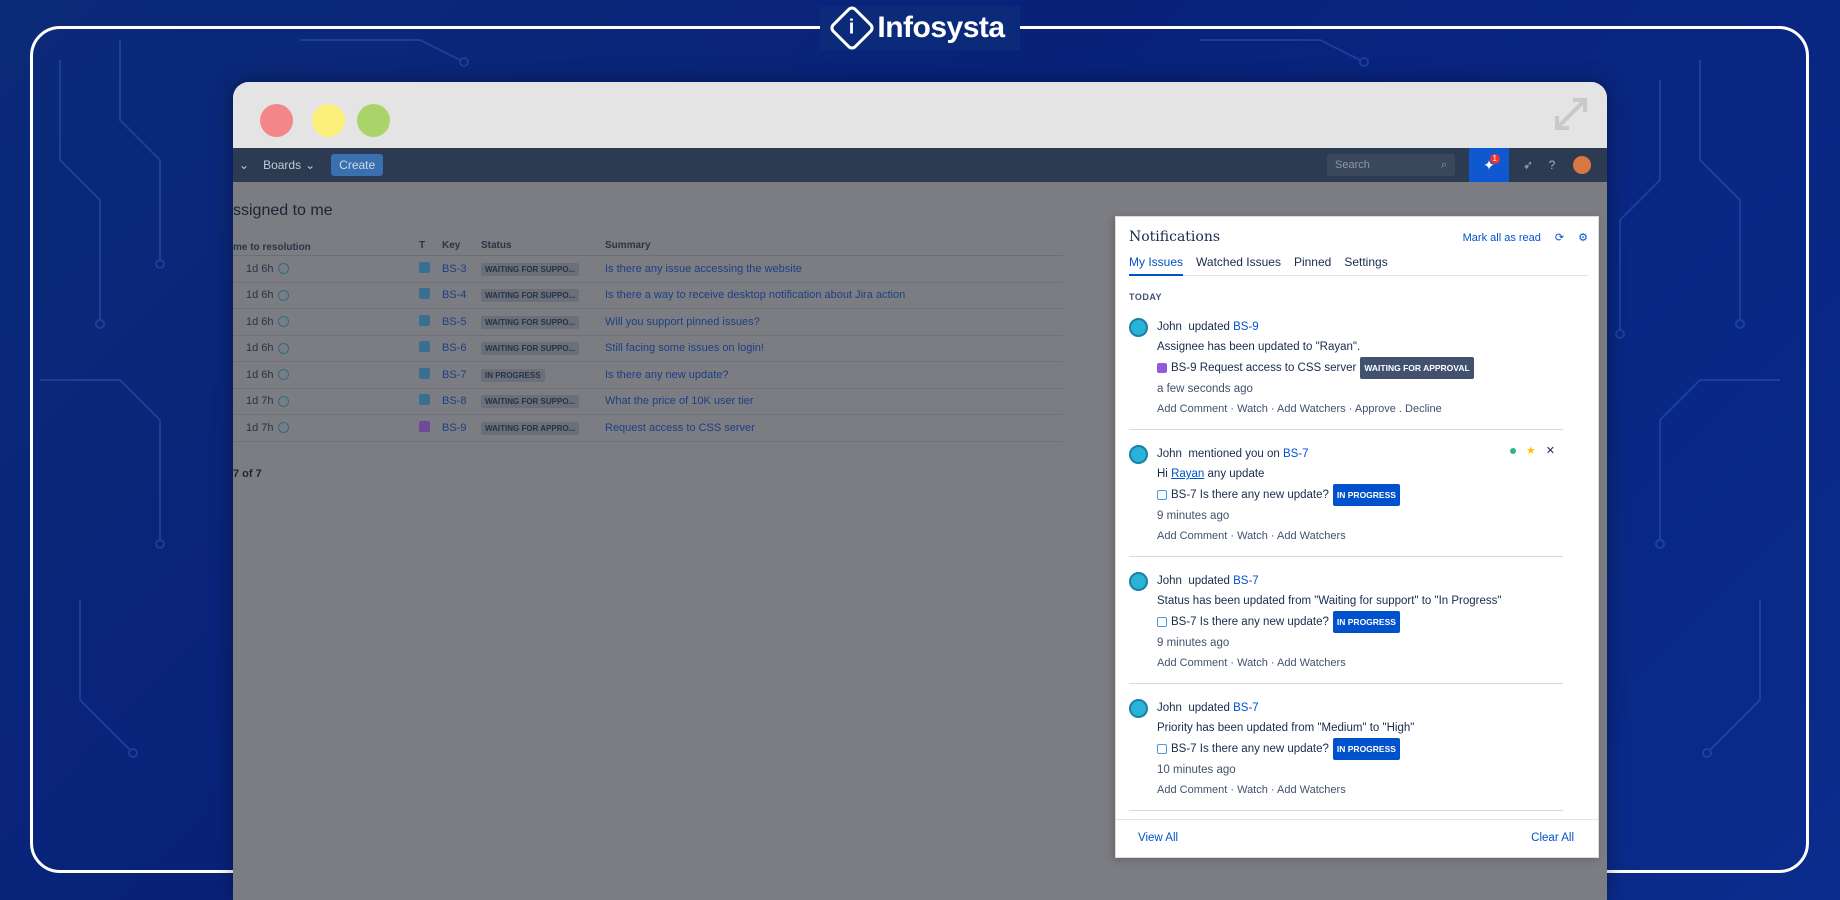 This screenshot has width=1840, height=900. What do you see at coordinates (260, 401) in the screenshot?
I see `time-value: 1d 7h` at bounding box center [260, 401].